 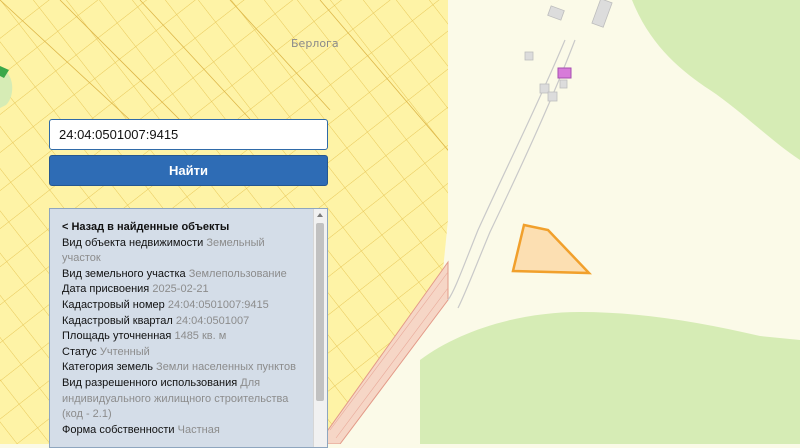 What do you see at coordinates (124, 351) in the screenshot?
I see `info-value: Учтенный` at bounding box center [124, 351].